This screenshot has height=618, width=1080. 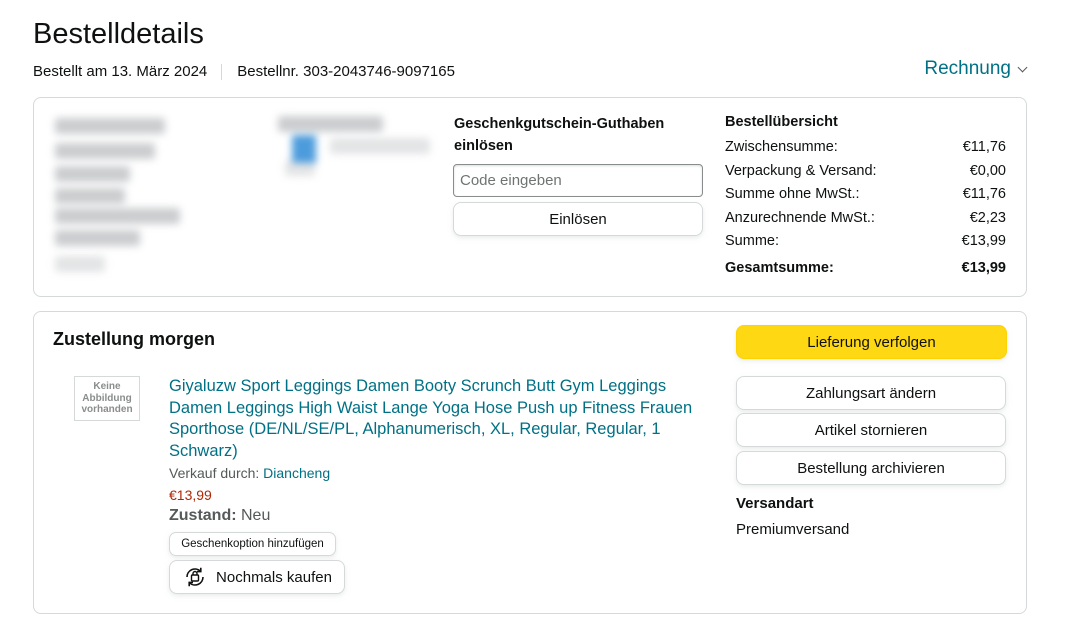 I want to click on no-image-text: Keine Abbildung vorhanden, so click(x=107, y=398).